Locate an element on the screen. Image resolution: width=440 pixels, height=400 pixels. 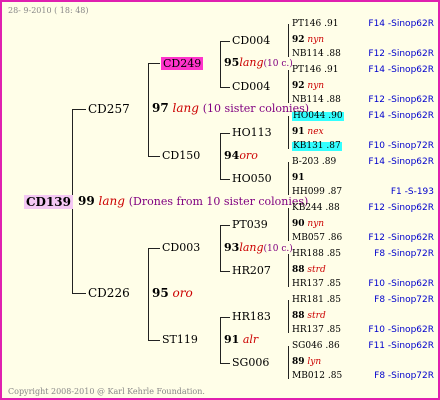
connector-gen1-a is located at coordinates (148, 109).